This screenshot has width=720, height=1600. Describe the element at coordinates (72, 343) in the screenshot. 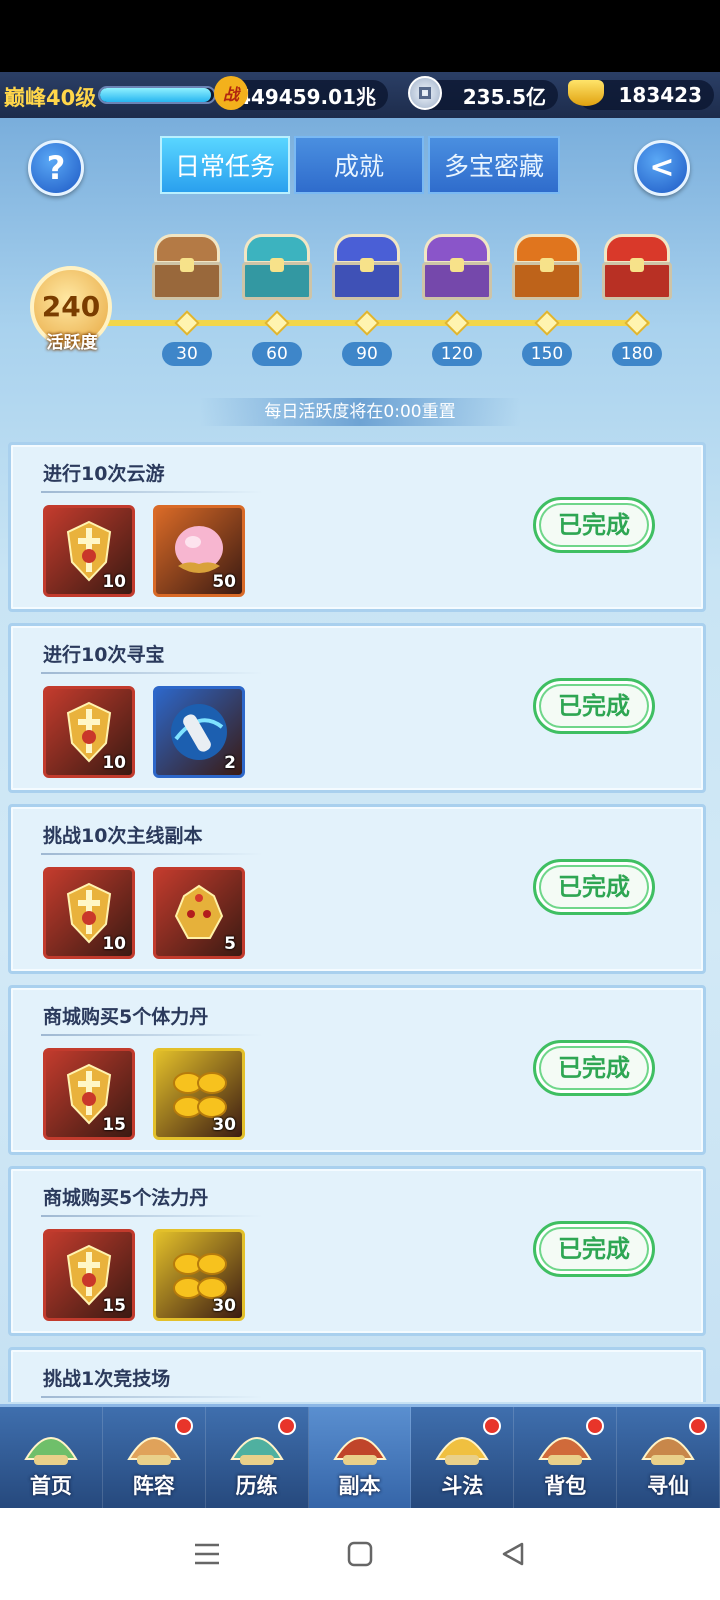

I see `activity-score-label: 活跃度` at that location.